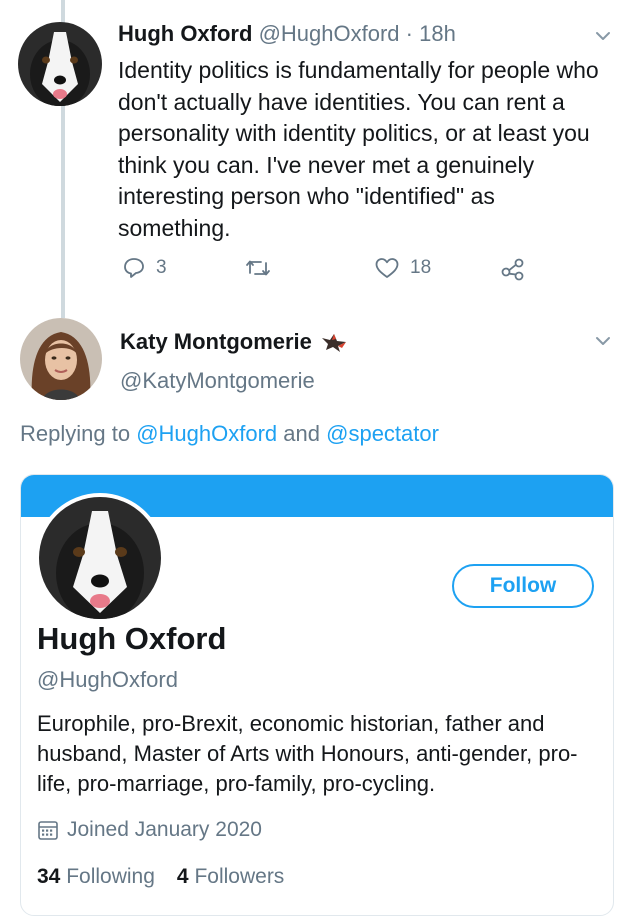  I want to click on following-label: Following, so click(110, 876).